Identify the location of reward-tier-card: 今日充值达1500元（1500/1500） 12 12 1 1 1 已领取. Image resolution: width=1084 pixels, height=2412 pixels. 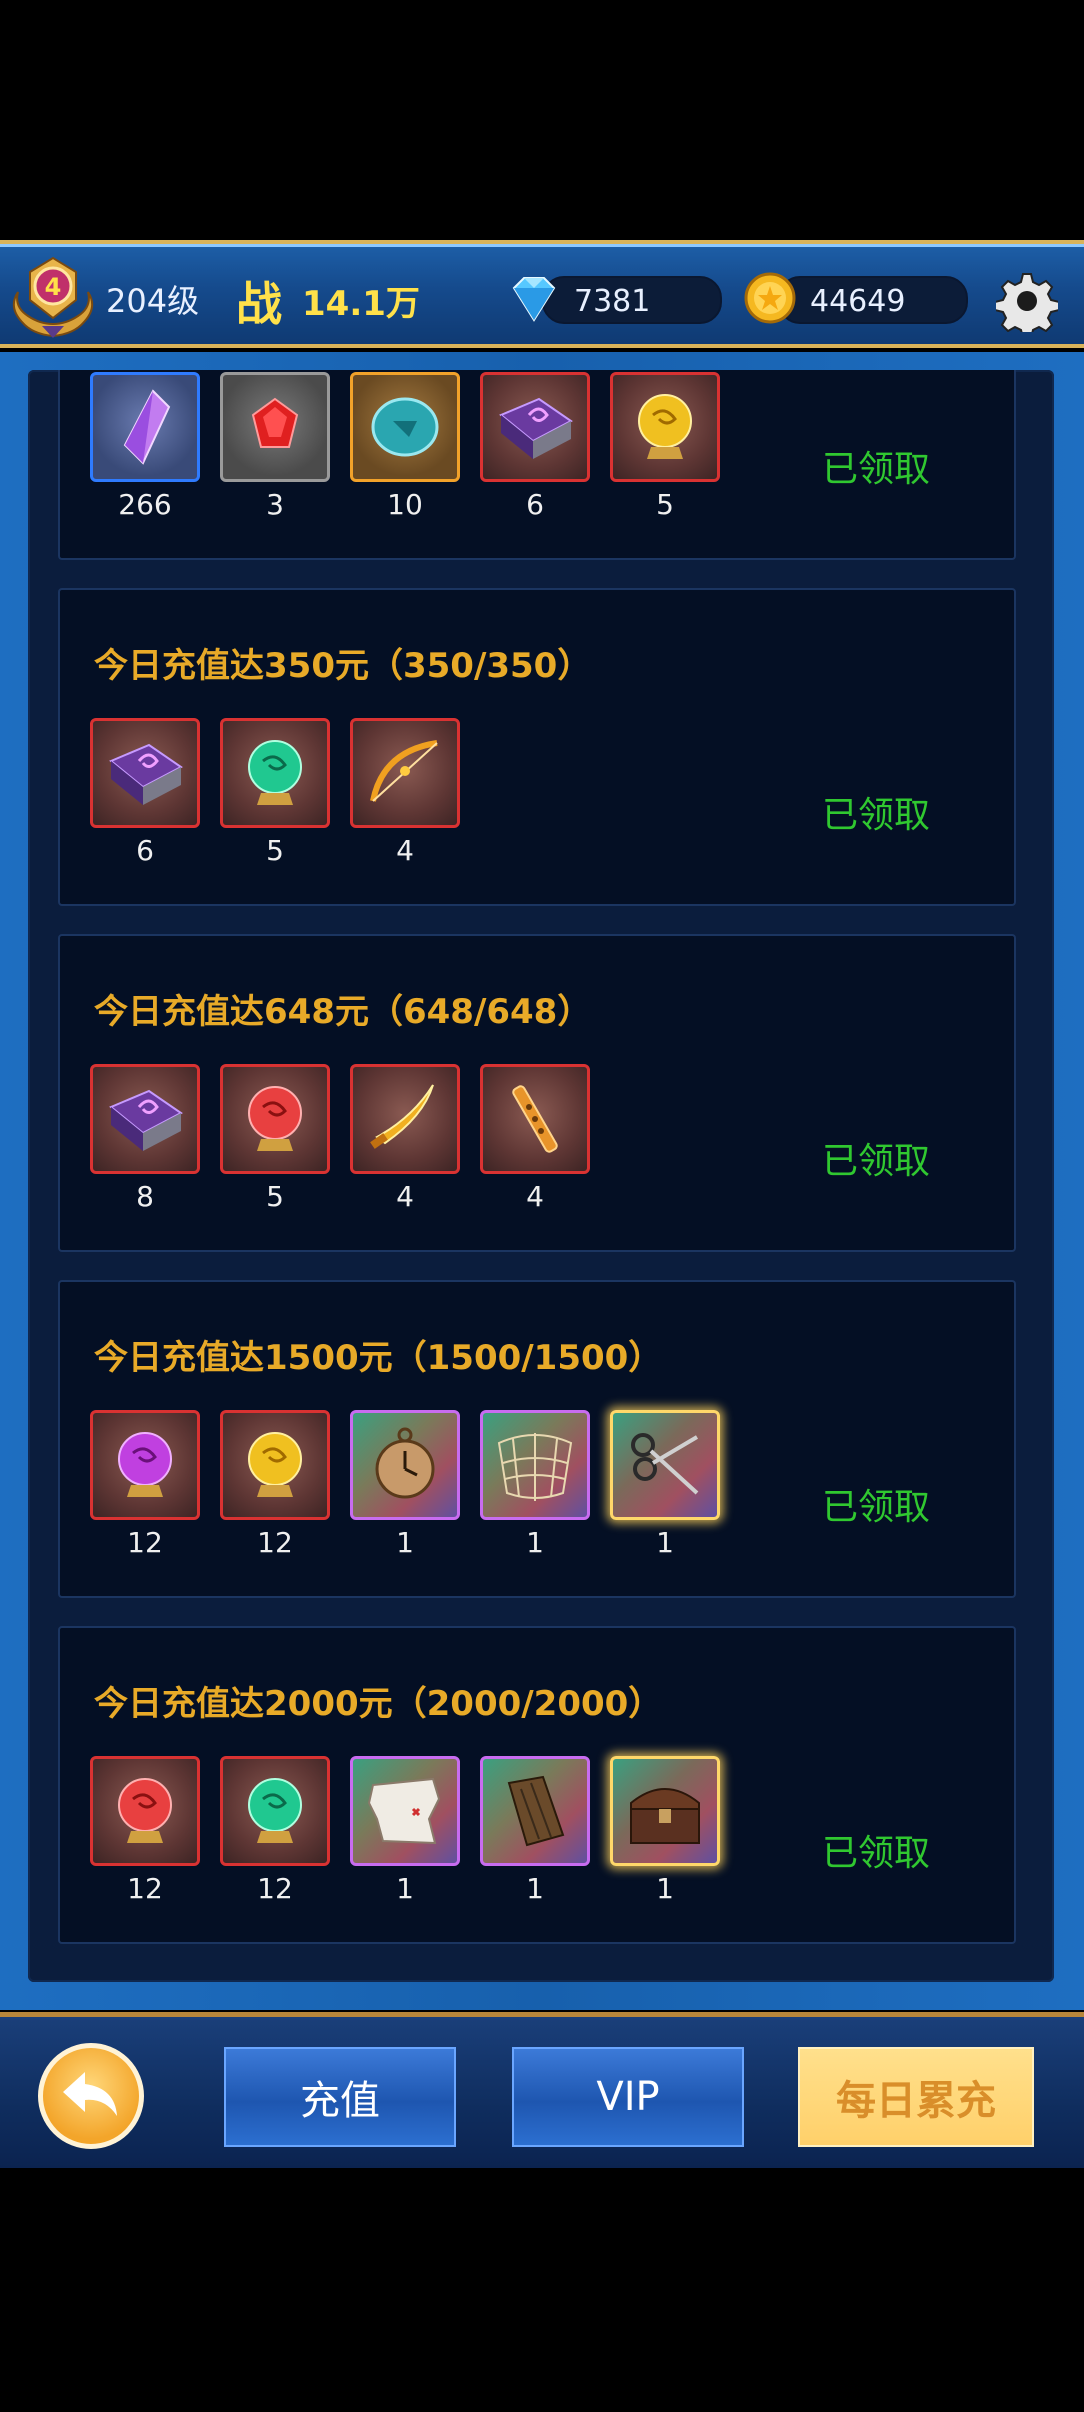
(537, 1439).